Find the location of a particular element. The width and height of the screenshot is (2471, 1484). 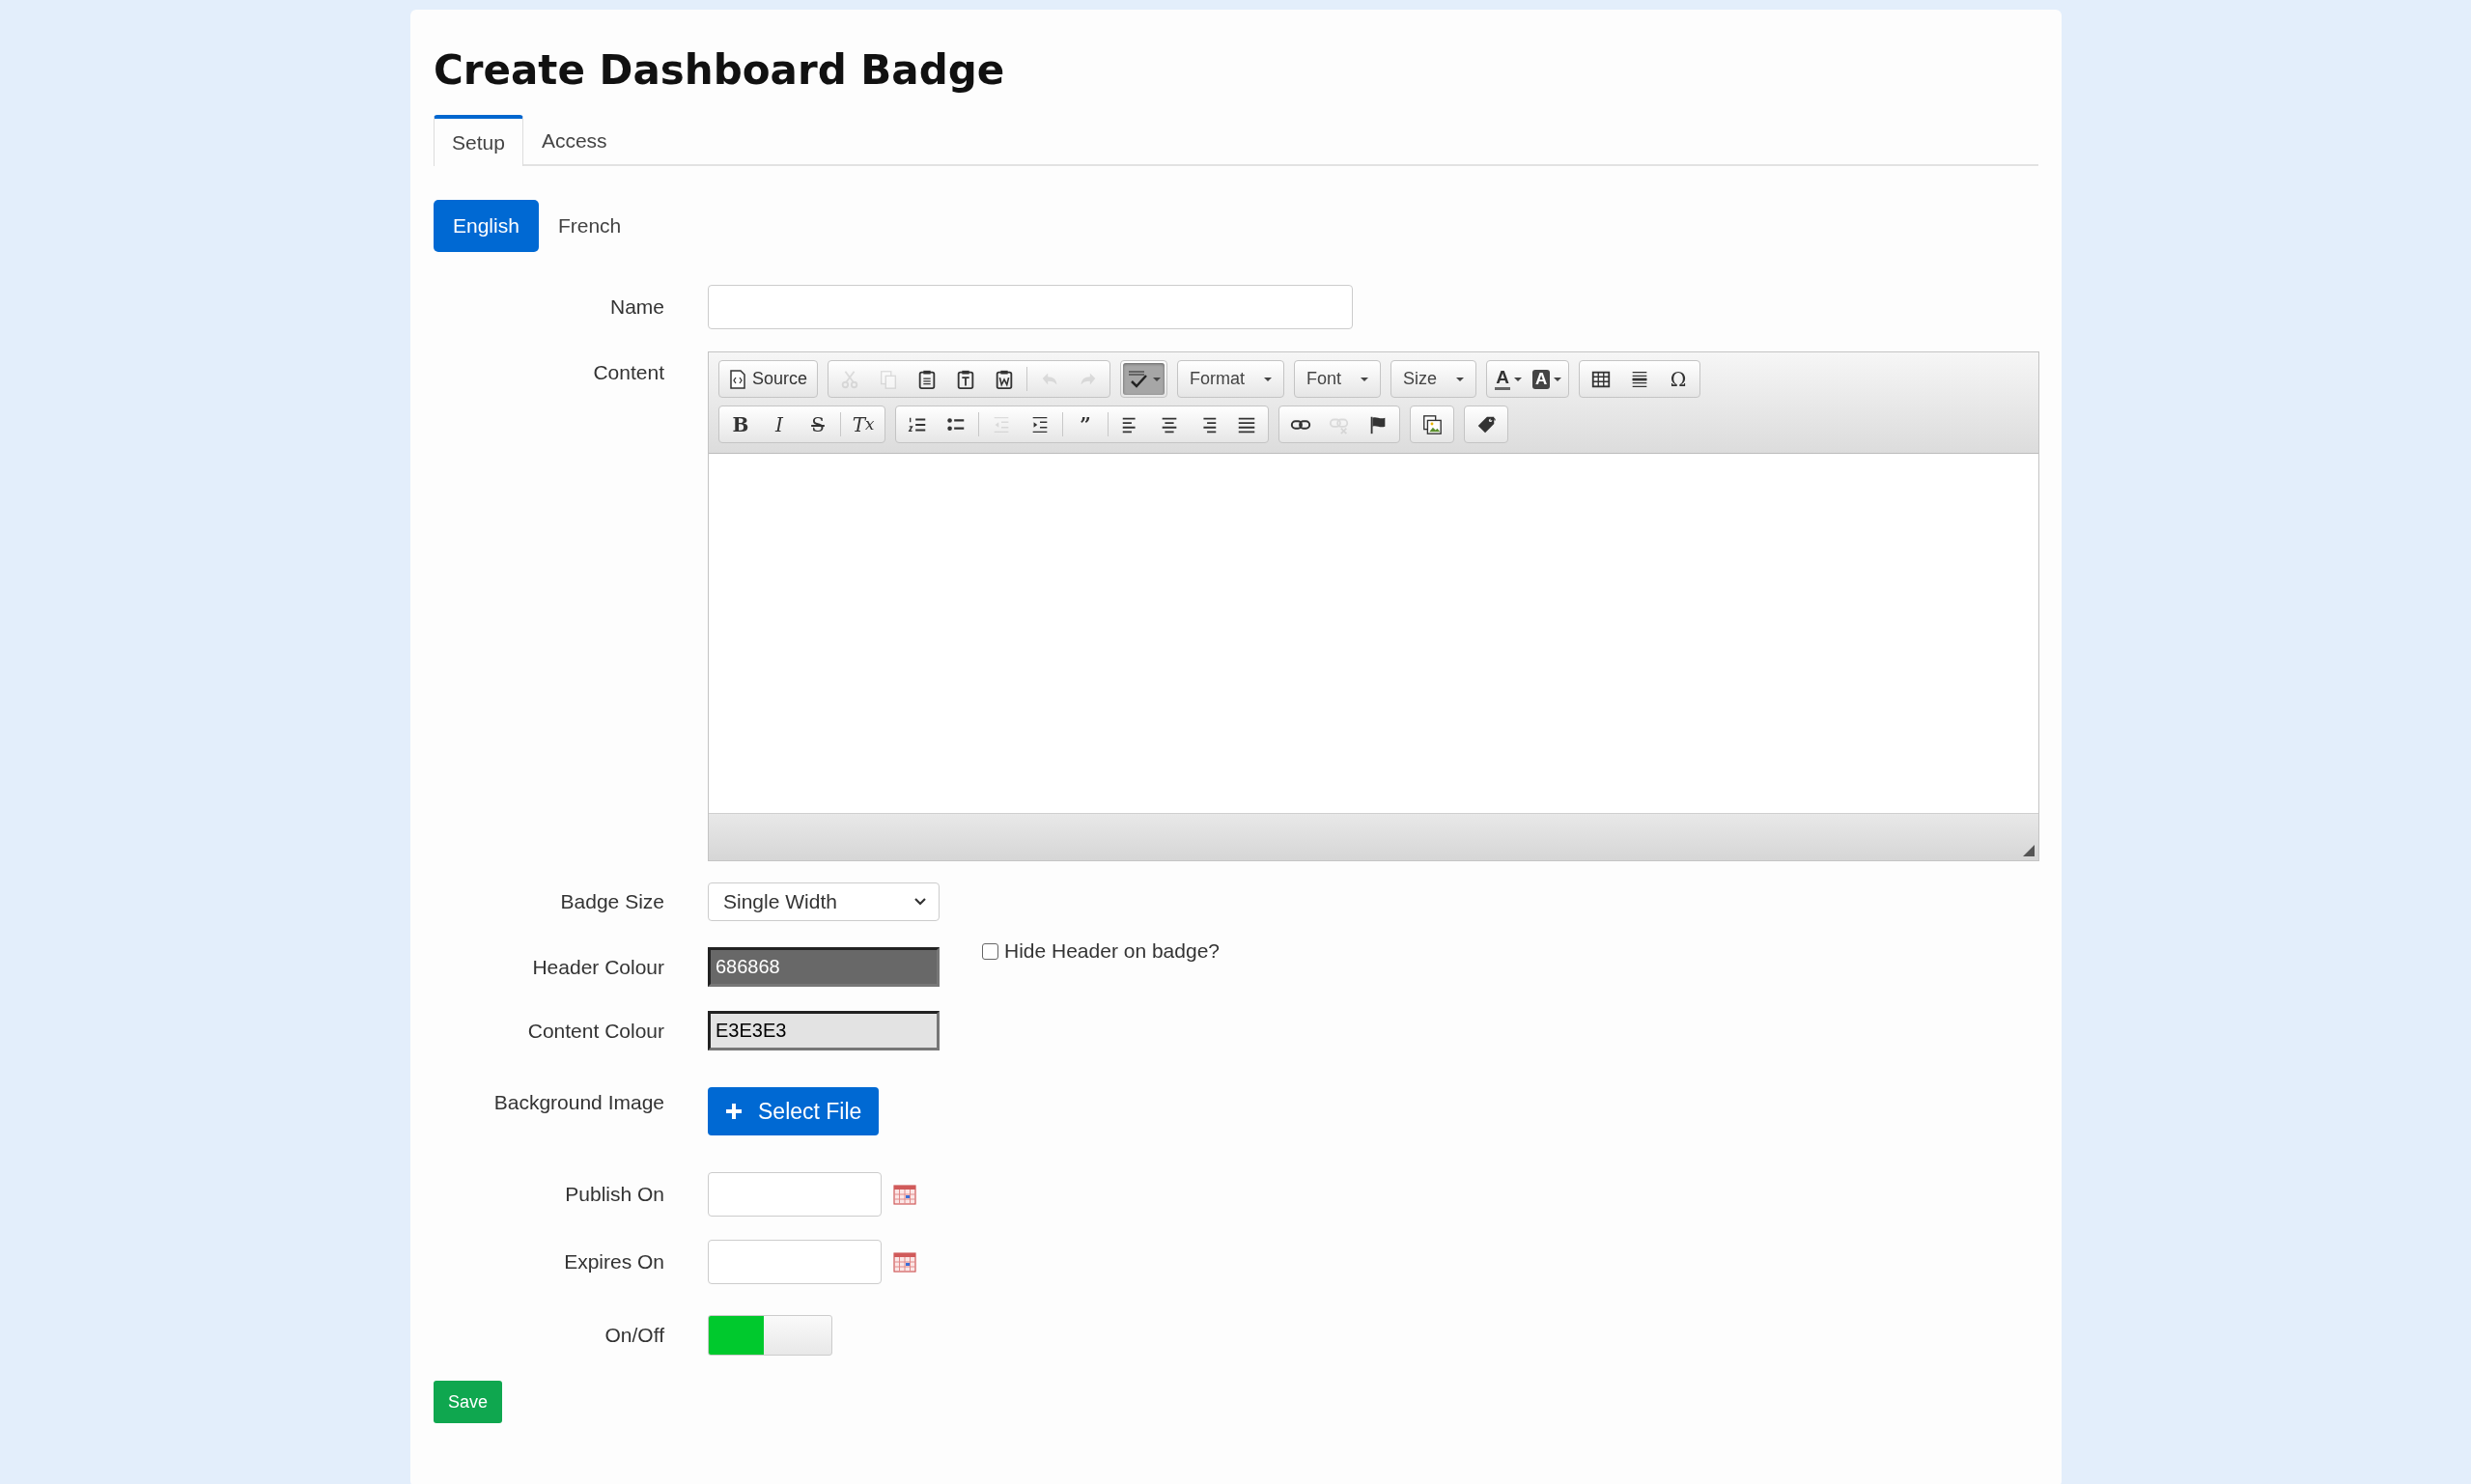

language-tab: French is located at coordinates (589, 226).